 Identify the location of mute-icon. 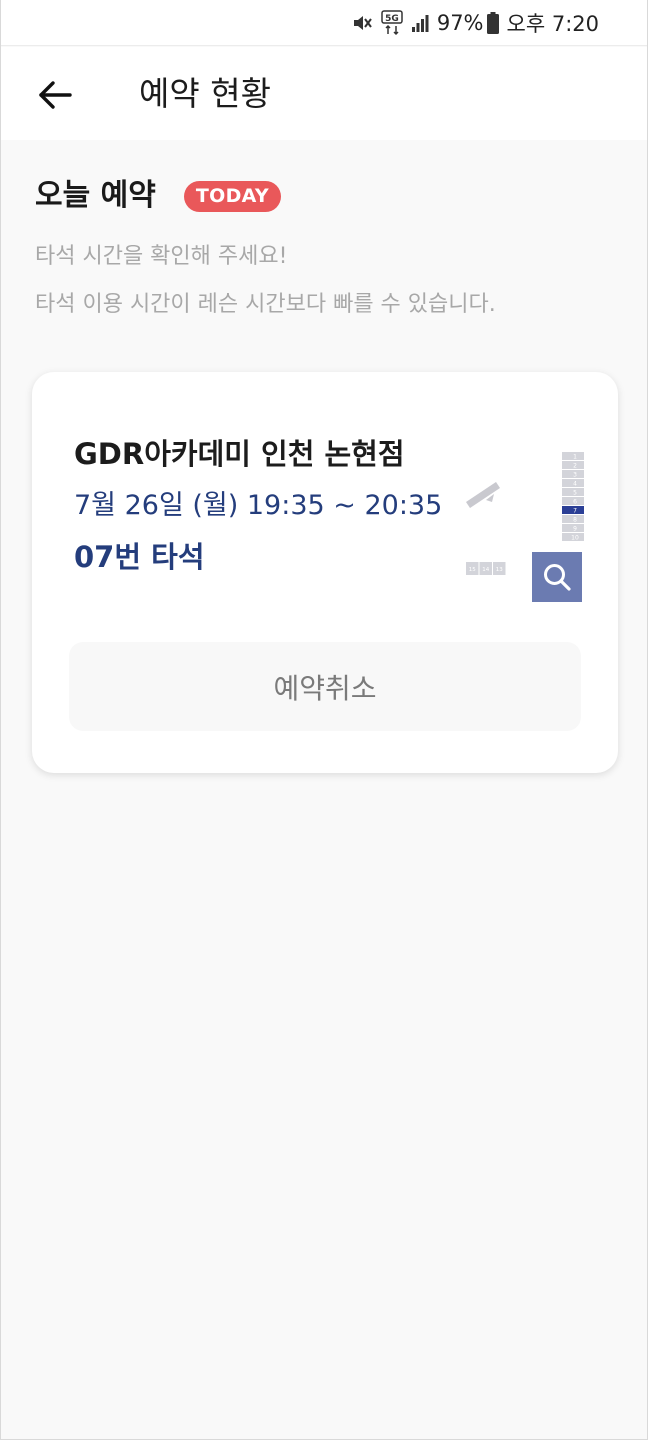
(362, 23).